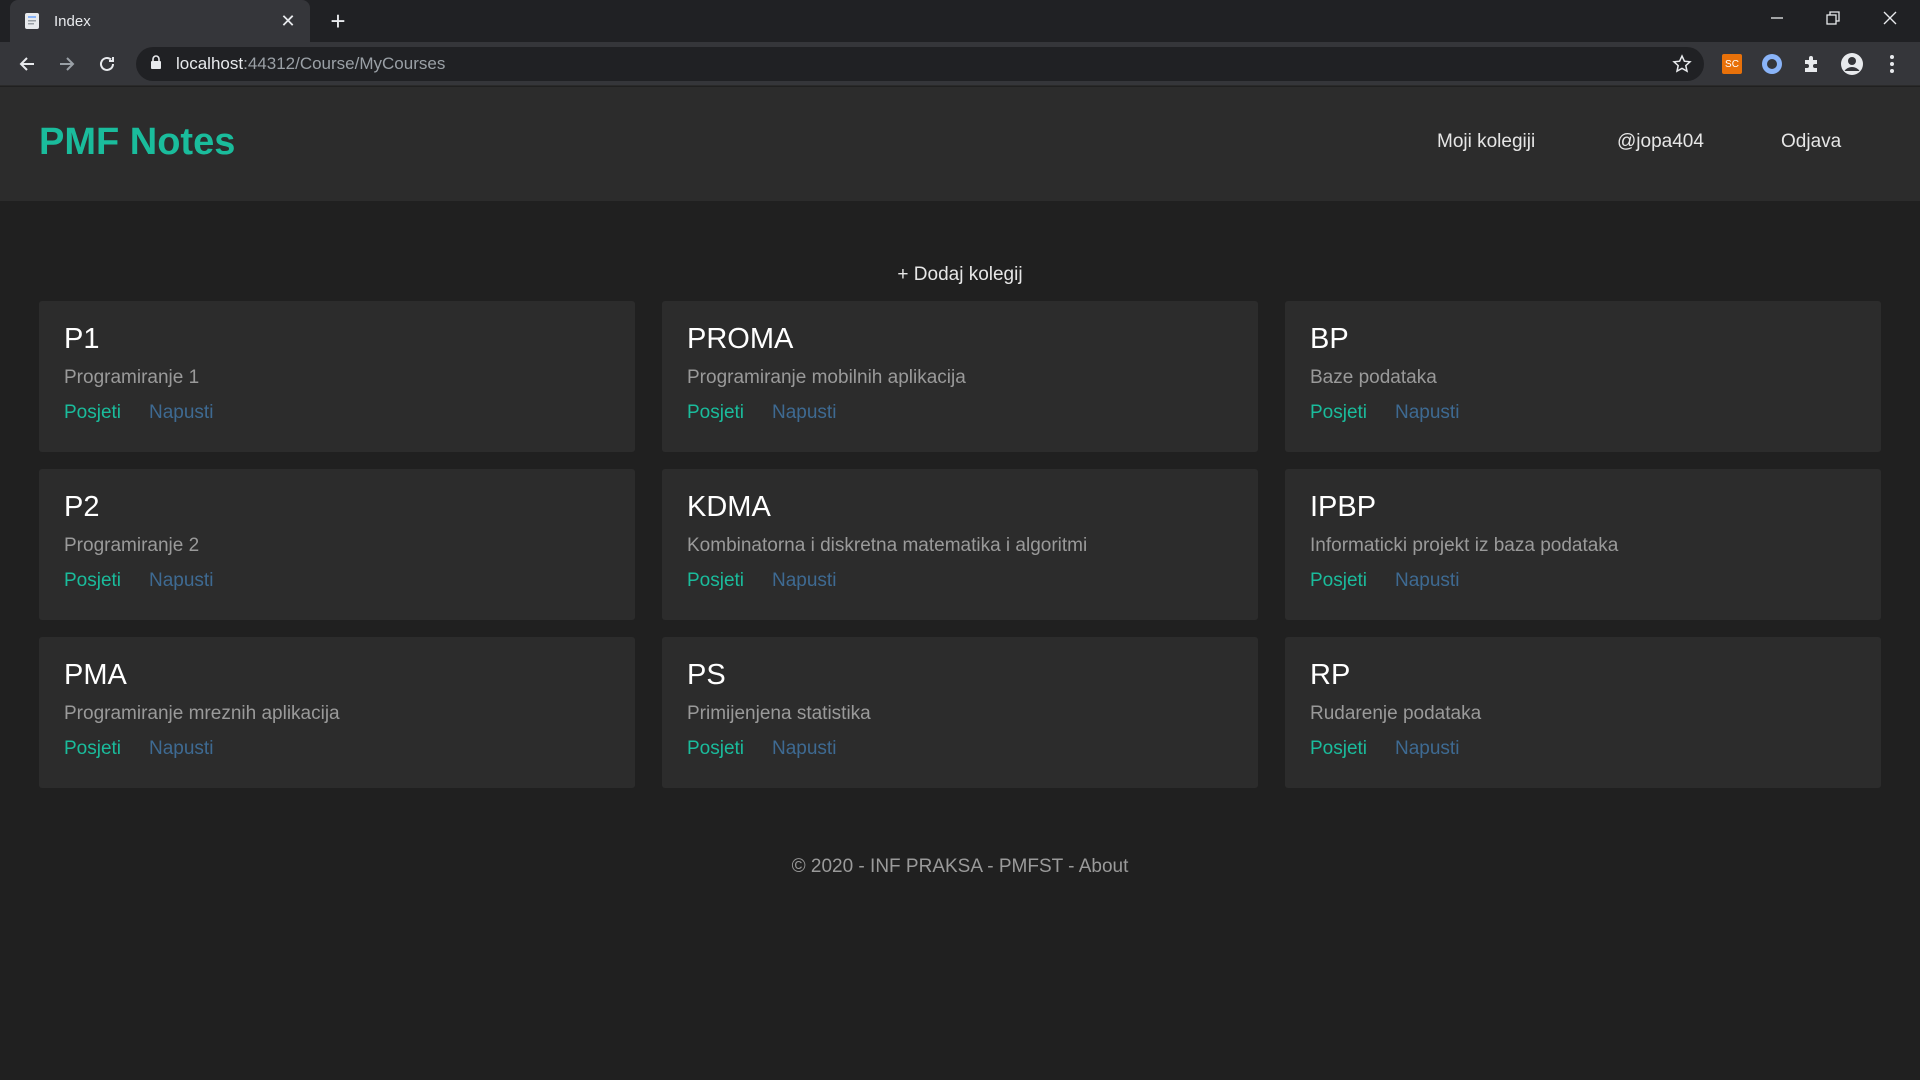  Describe the element at coordinates (1812, 64) in the screenshot. I see `extensions-puzzle-icon` at that location.